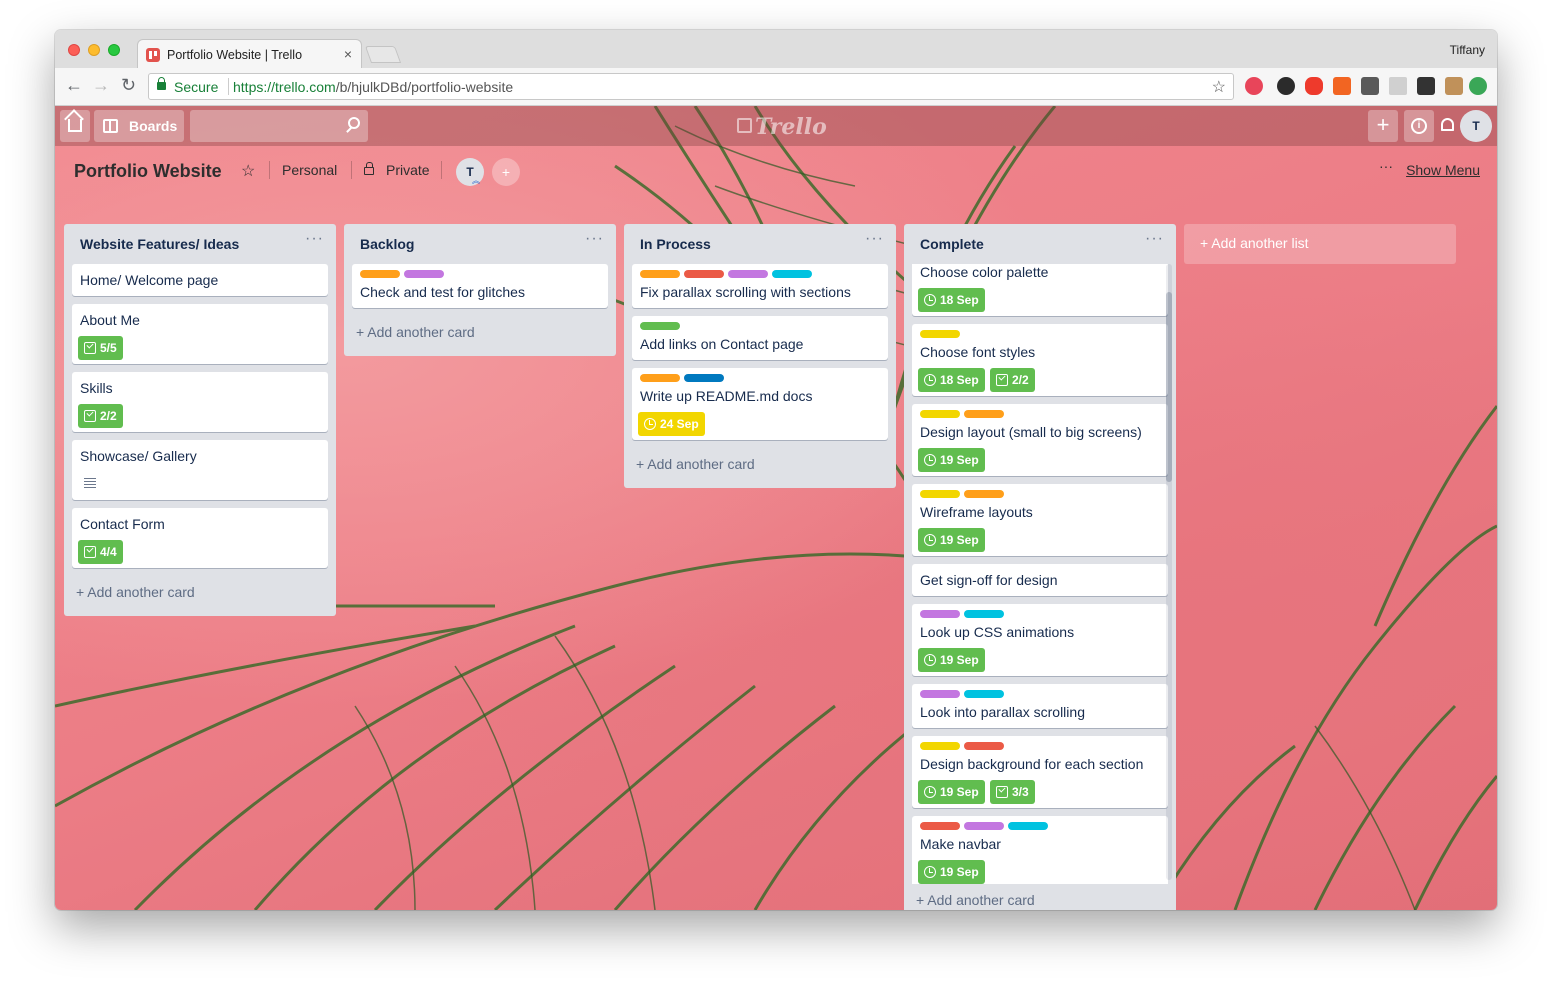 This screenshot has height=989, width=1552. I want to click on card-title: Choose color palette, so click(984, 272).